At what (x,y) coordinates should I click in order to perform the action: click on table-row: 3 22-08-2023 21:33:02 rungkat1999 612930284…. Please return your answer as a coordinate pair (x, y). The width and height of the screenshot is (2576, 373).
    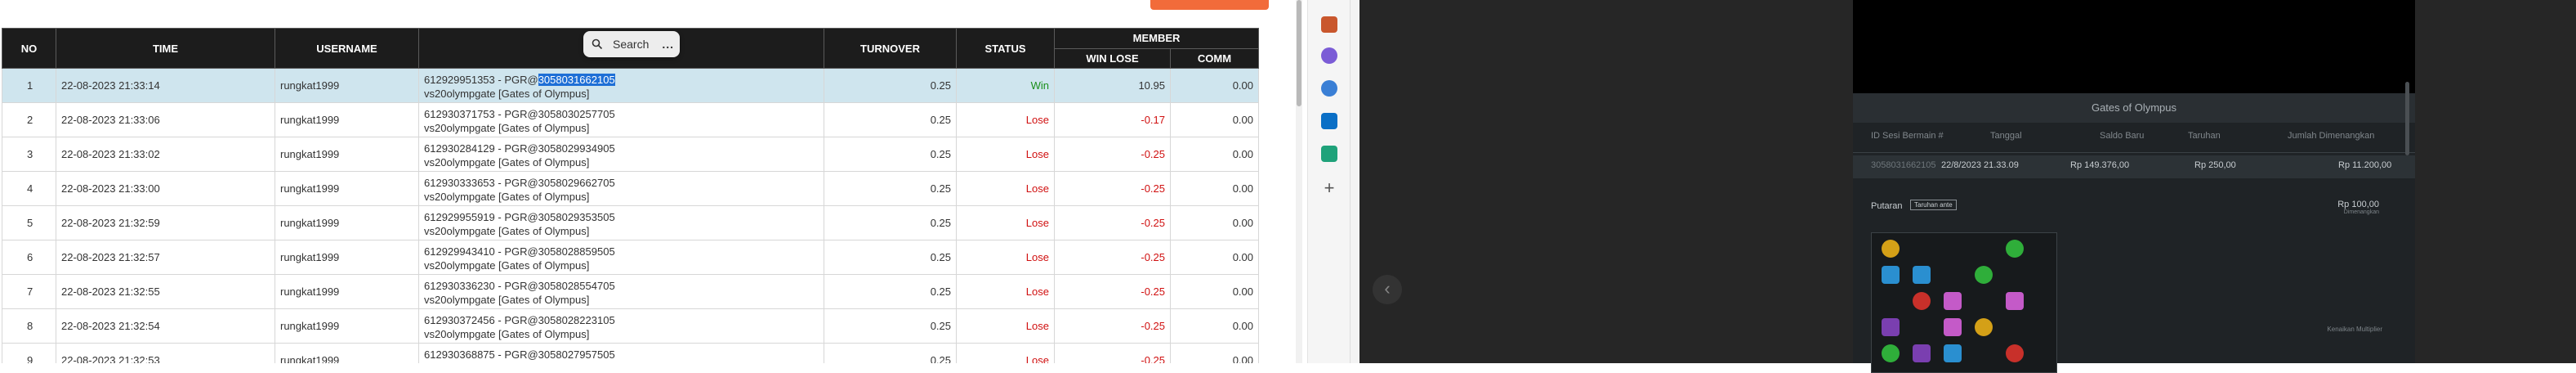
    Looking at the image, I should click on (631, 154).